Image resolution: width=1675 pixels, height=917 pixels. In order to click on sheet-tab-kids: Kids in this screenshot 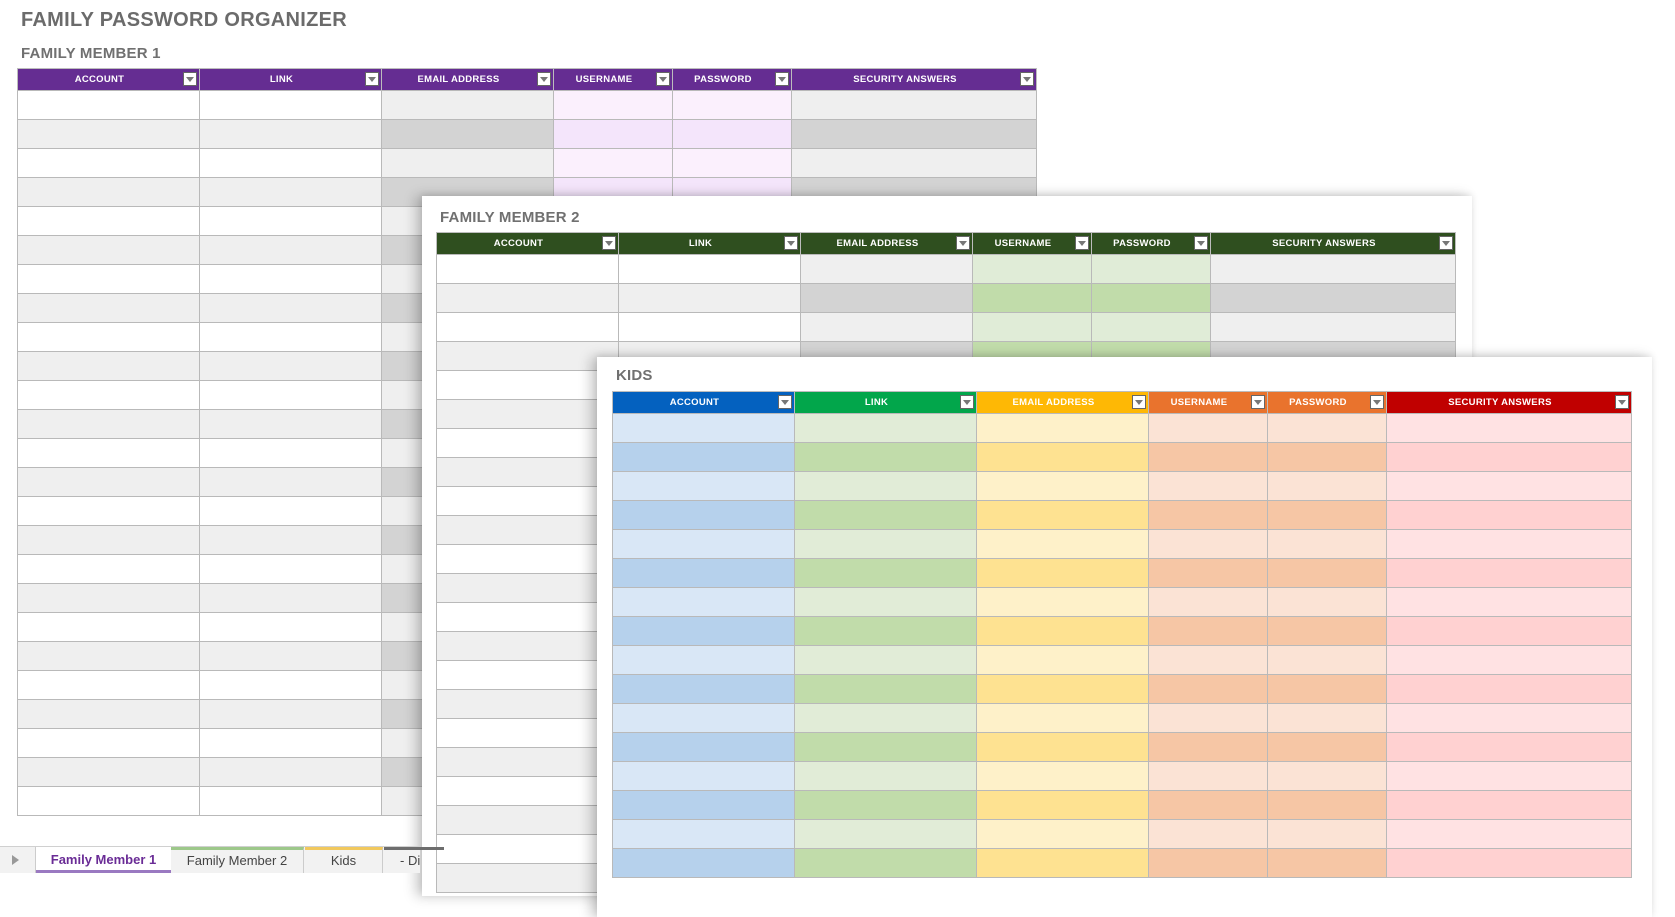, I will do `click(344, 860)`.